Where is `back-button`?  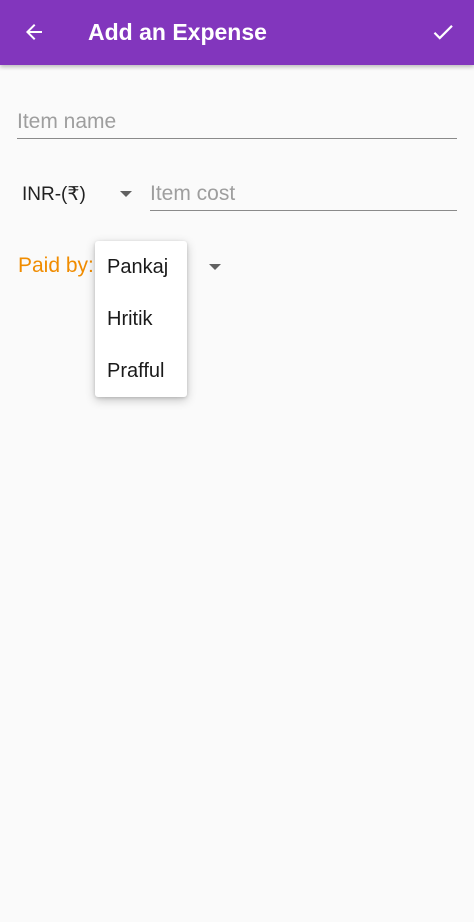
back-button is located at coordinates (34, 32).